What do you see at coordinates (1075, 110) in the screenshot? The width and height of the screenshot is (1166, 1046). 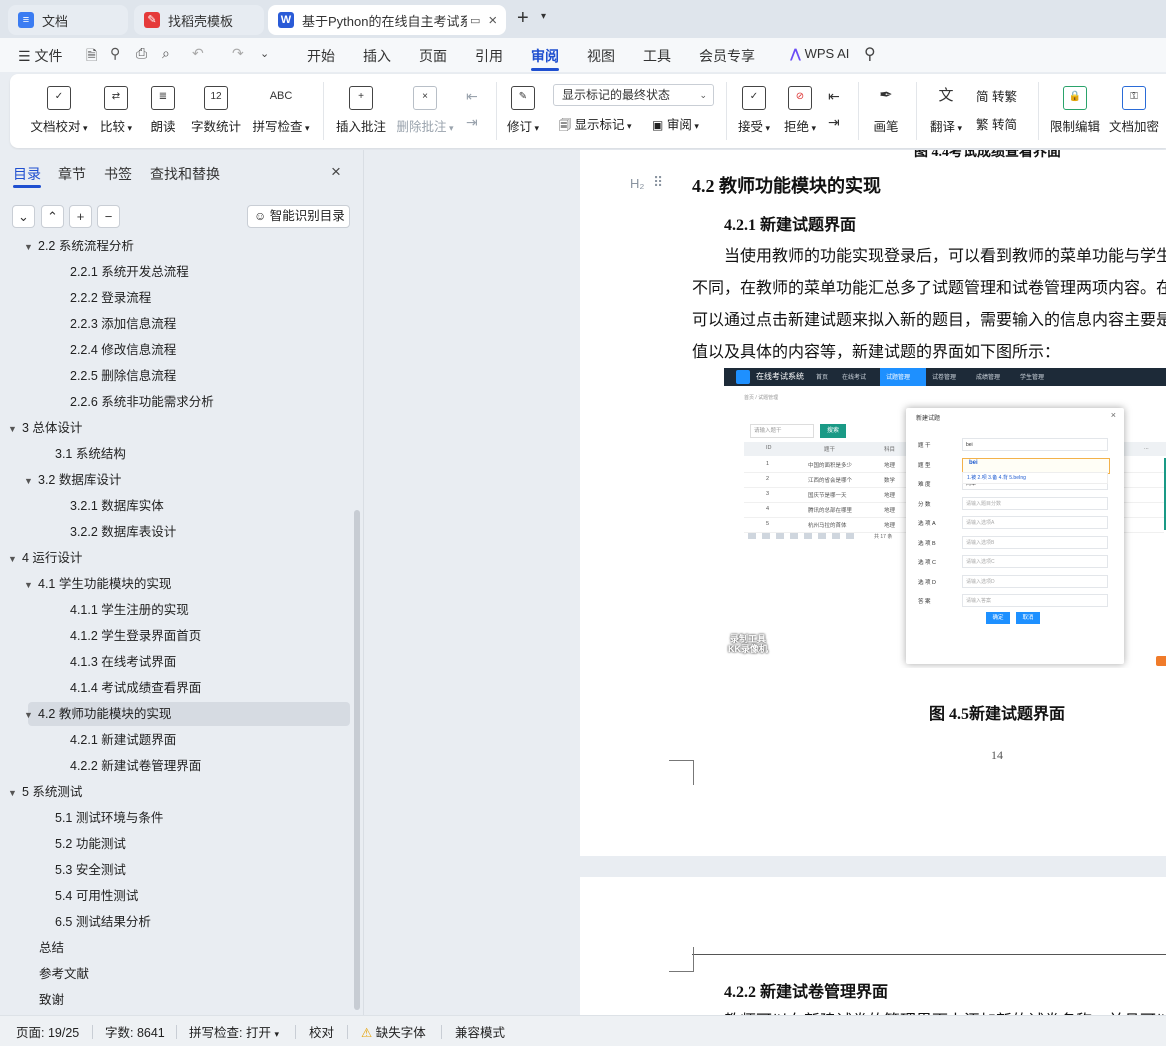 I see `restrict-edit-button: 🔒 限制编辑` at bounding box center [1075, 110].